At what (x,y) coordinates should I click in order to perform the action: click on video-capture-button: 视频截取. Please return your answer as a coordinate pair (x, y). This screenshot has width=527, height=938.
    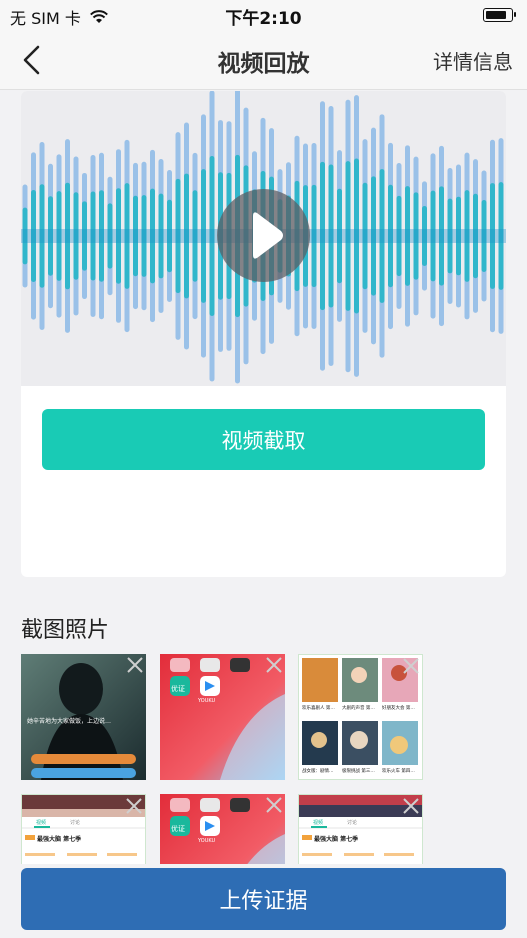
    Looking at the image, I should click on (263, 439).